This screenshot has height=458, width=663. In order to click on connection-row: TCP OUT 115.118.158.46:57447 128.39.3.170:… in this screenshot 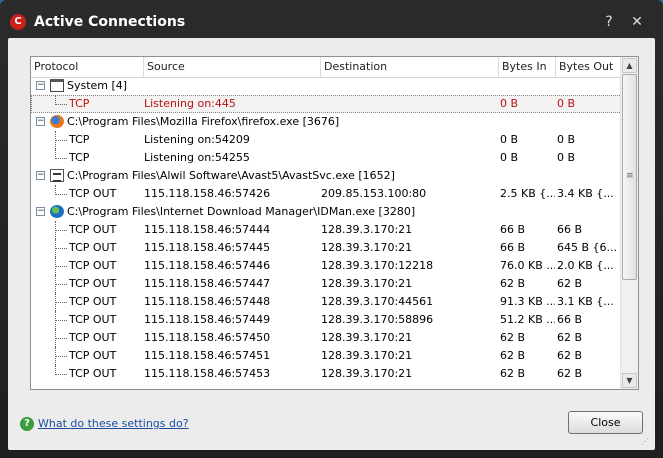, I will do `click(326, 284)`.